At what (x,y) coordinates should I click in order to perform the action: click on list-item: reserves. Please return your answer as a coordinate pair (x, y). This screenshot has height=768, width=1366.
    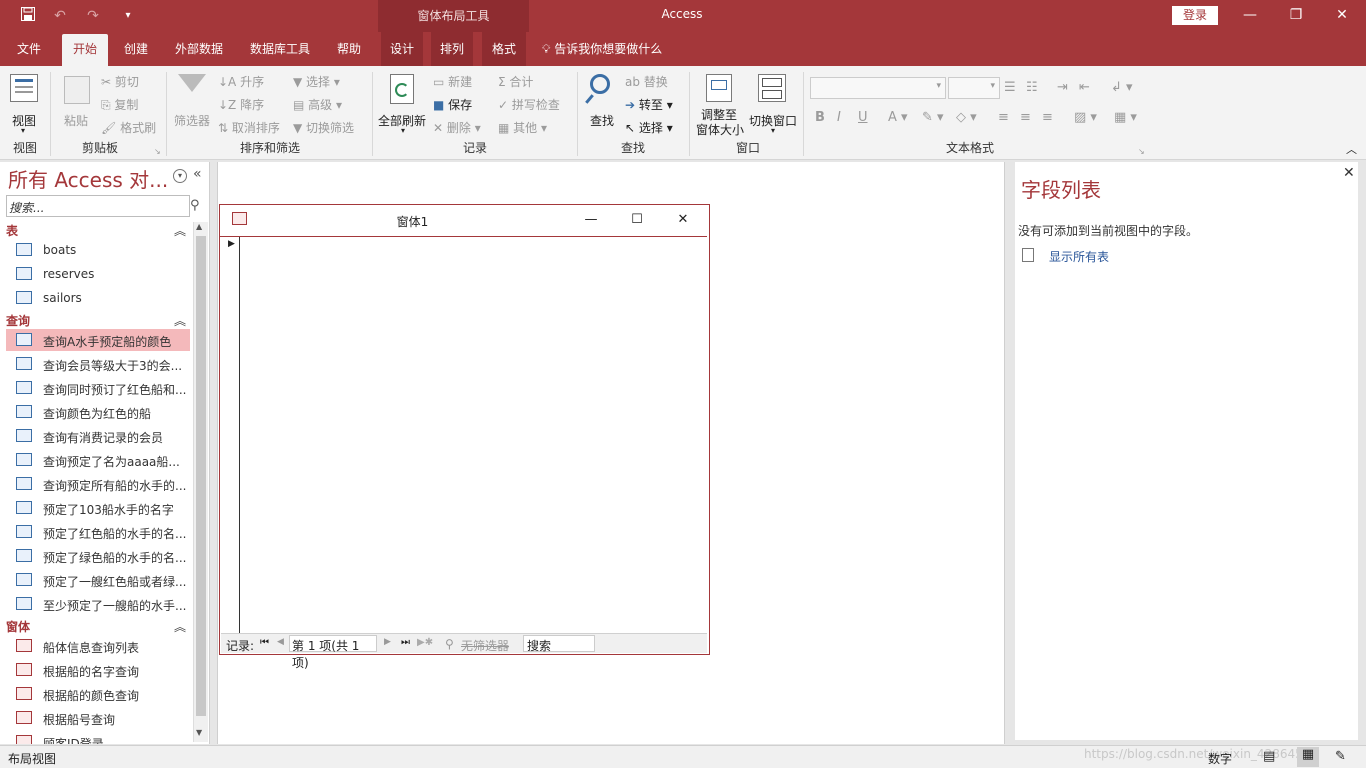
    Looking at the image, I should click on (98, 274).